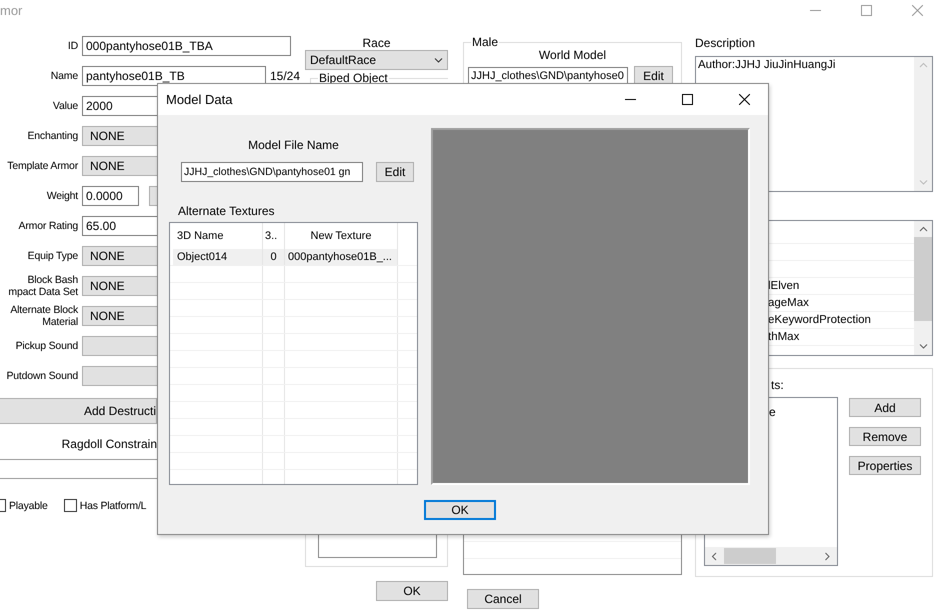 The image size is (936, 612). What do you see at coordinates (885, 465) in the screenshot?
I see `script-button: Properties` at bounding box center [885, 465].